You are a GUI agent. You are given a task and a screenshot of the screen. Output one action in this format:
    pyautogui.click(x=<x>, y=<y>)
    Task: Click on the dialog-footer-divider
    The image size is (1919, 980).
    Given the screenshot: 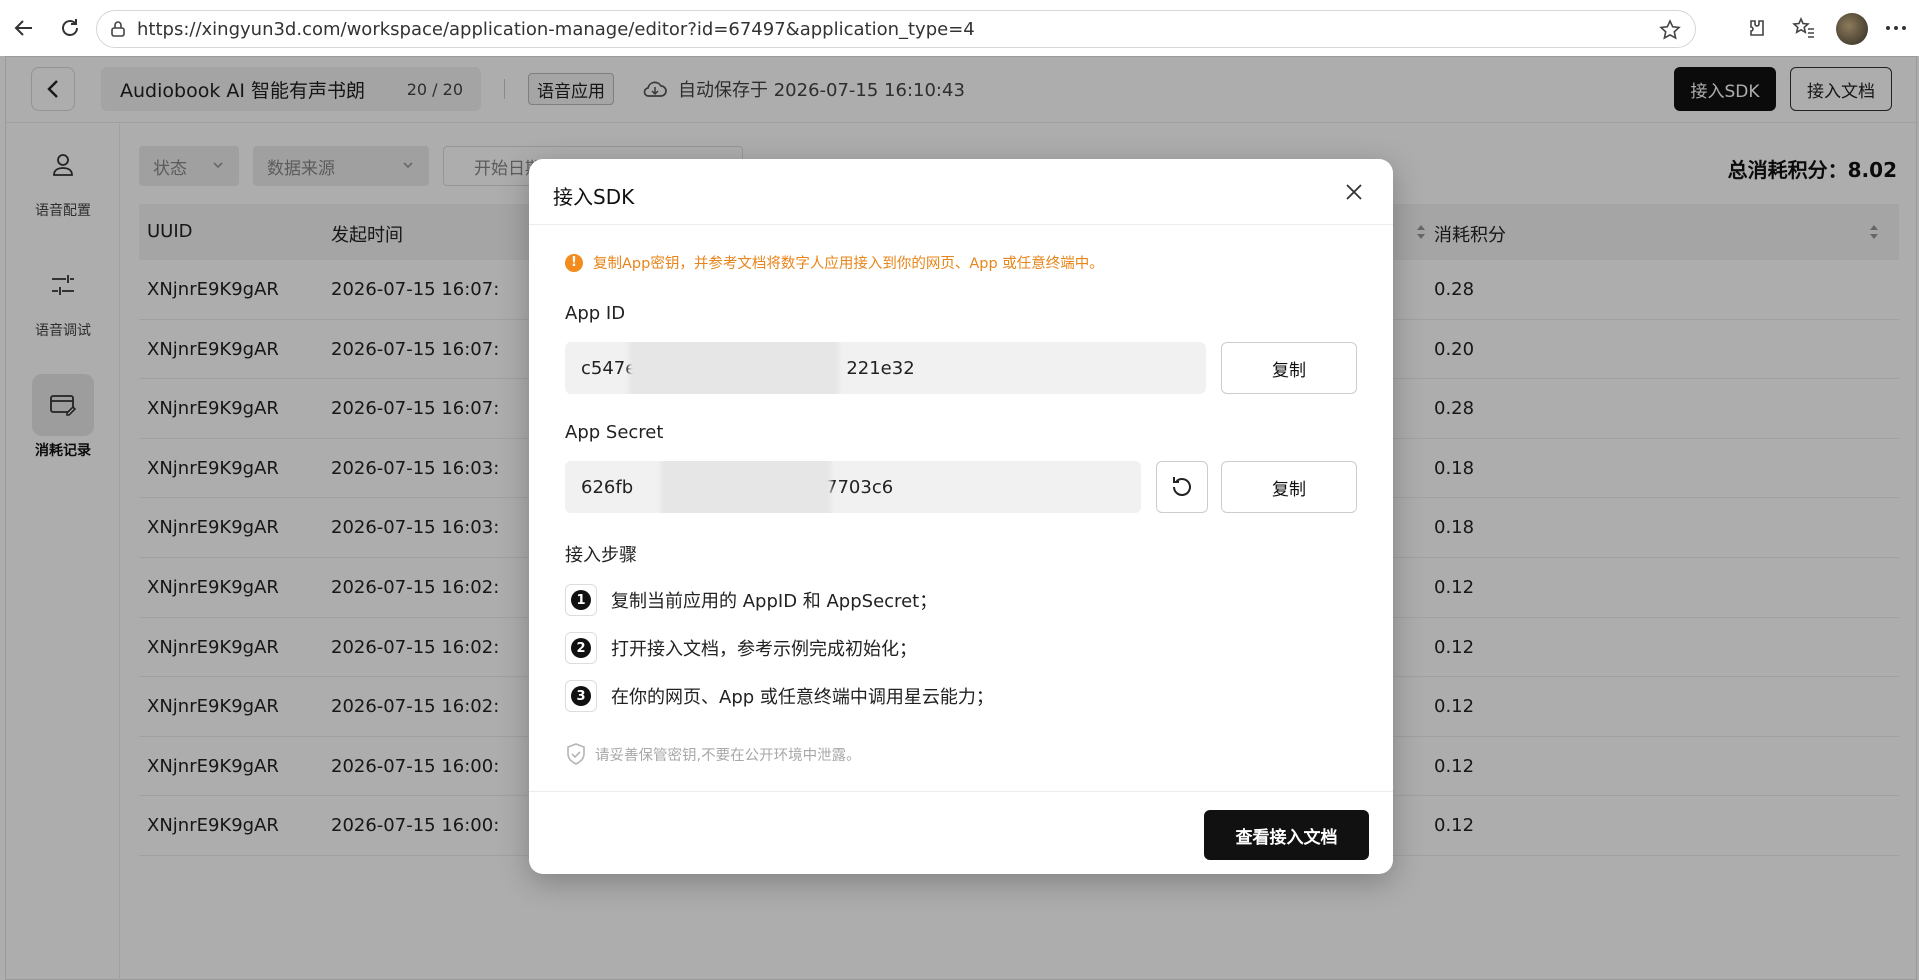 What is the action you would take?
    pyautogui.click(x=961, y=791)
    